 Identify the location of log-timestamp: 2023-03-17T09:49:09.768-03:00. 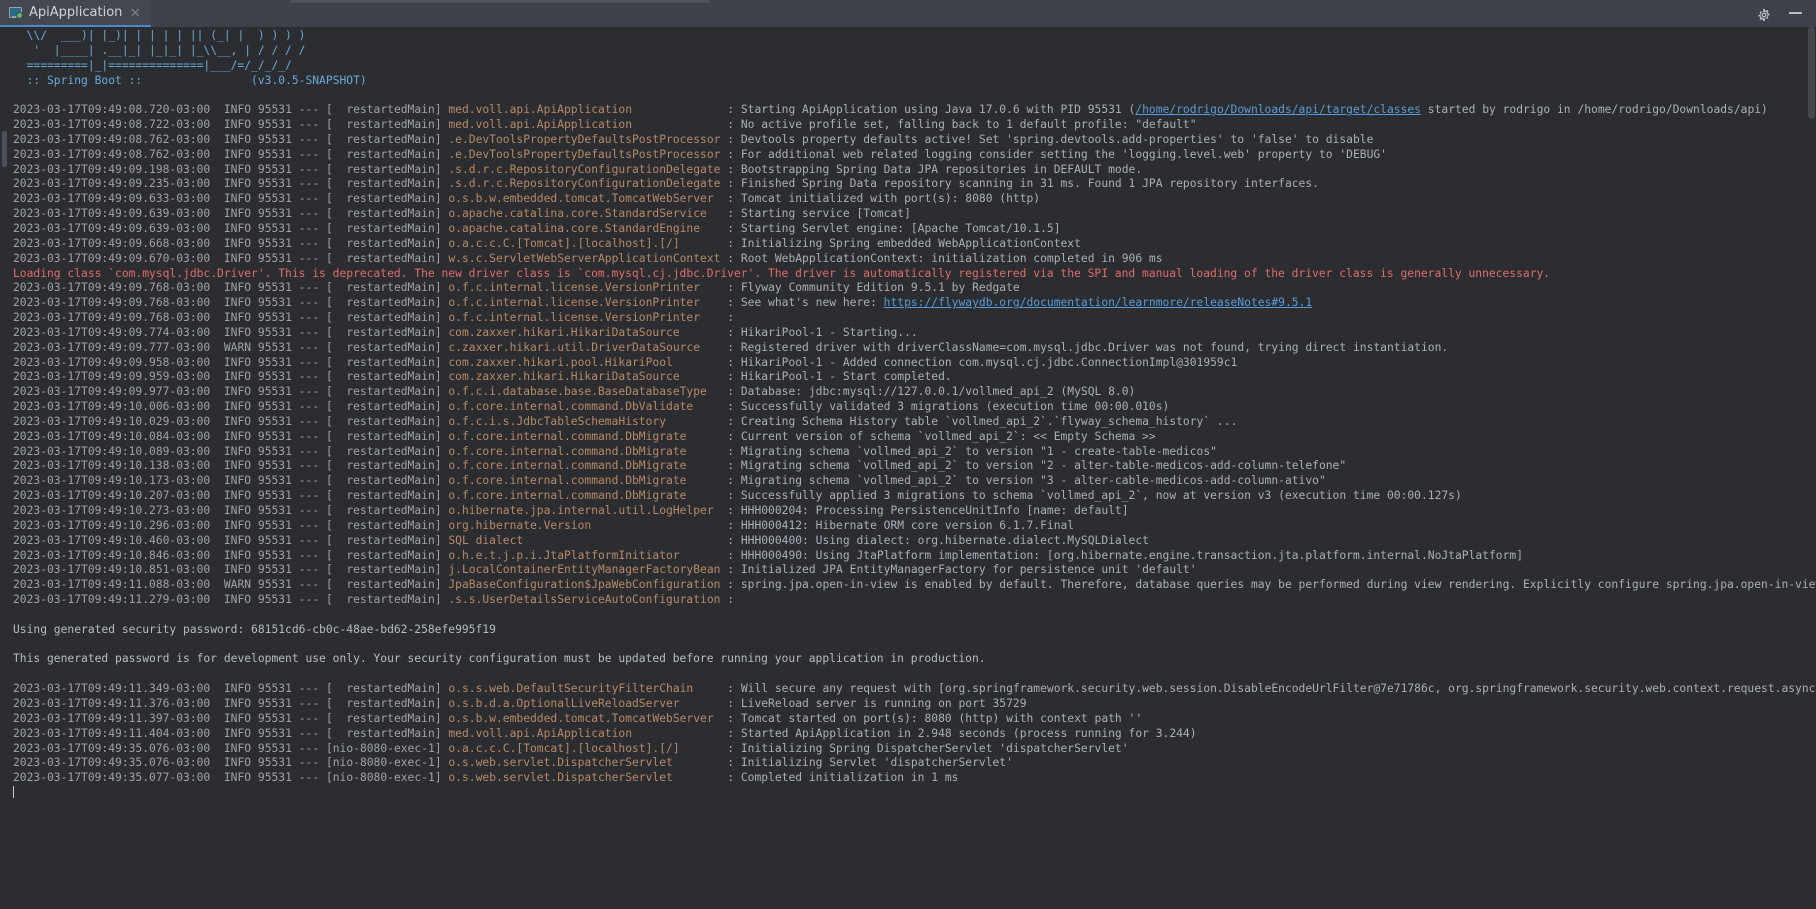
(112, 318).